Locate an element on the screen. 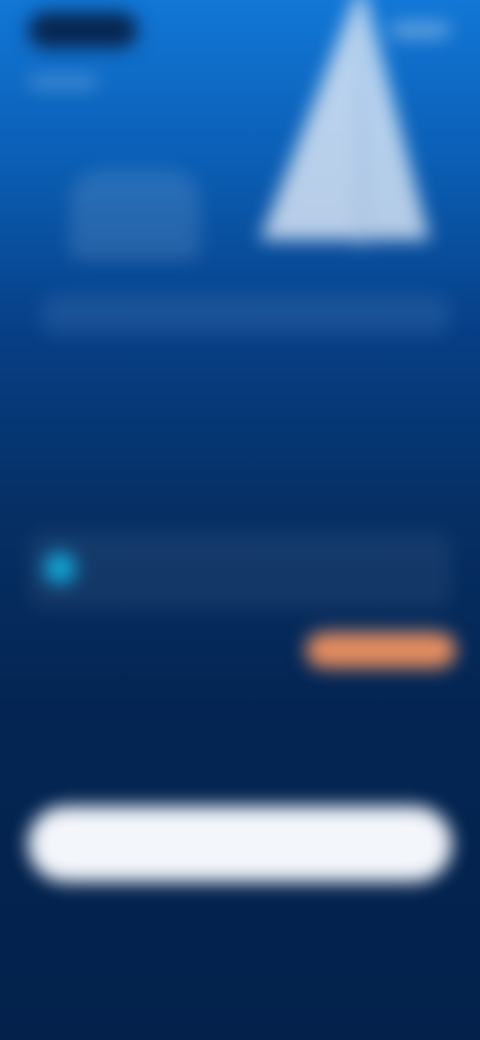 Image resolution: width=480 pixels, height=1040 pixels. hero-boat-shape is located at coordinates (135, 215).